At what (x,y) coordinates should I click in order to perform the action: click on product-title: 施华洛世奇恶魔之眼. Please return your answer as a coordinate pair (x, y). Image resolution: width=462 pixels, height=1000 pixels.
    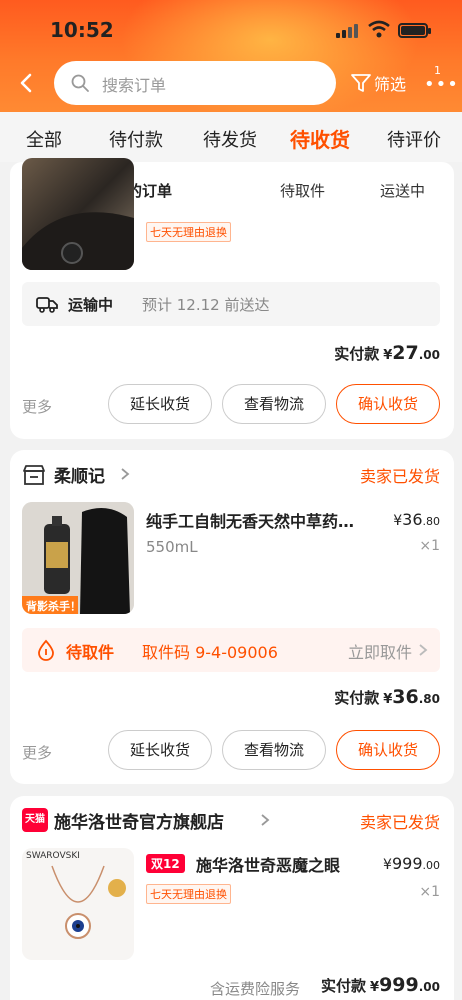
    Looking at the image, I should click on (286, 864).